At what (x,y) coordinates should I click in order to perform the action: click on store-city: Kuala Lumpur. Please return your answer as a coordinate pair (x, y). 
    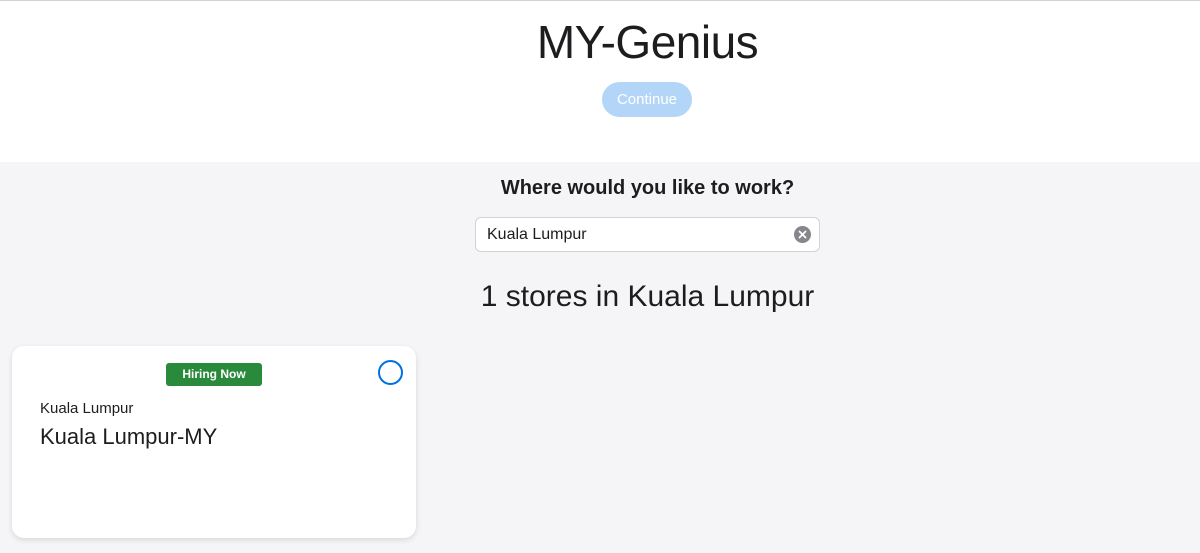
    Looking at the image, I should click on (87, 408).